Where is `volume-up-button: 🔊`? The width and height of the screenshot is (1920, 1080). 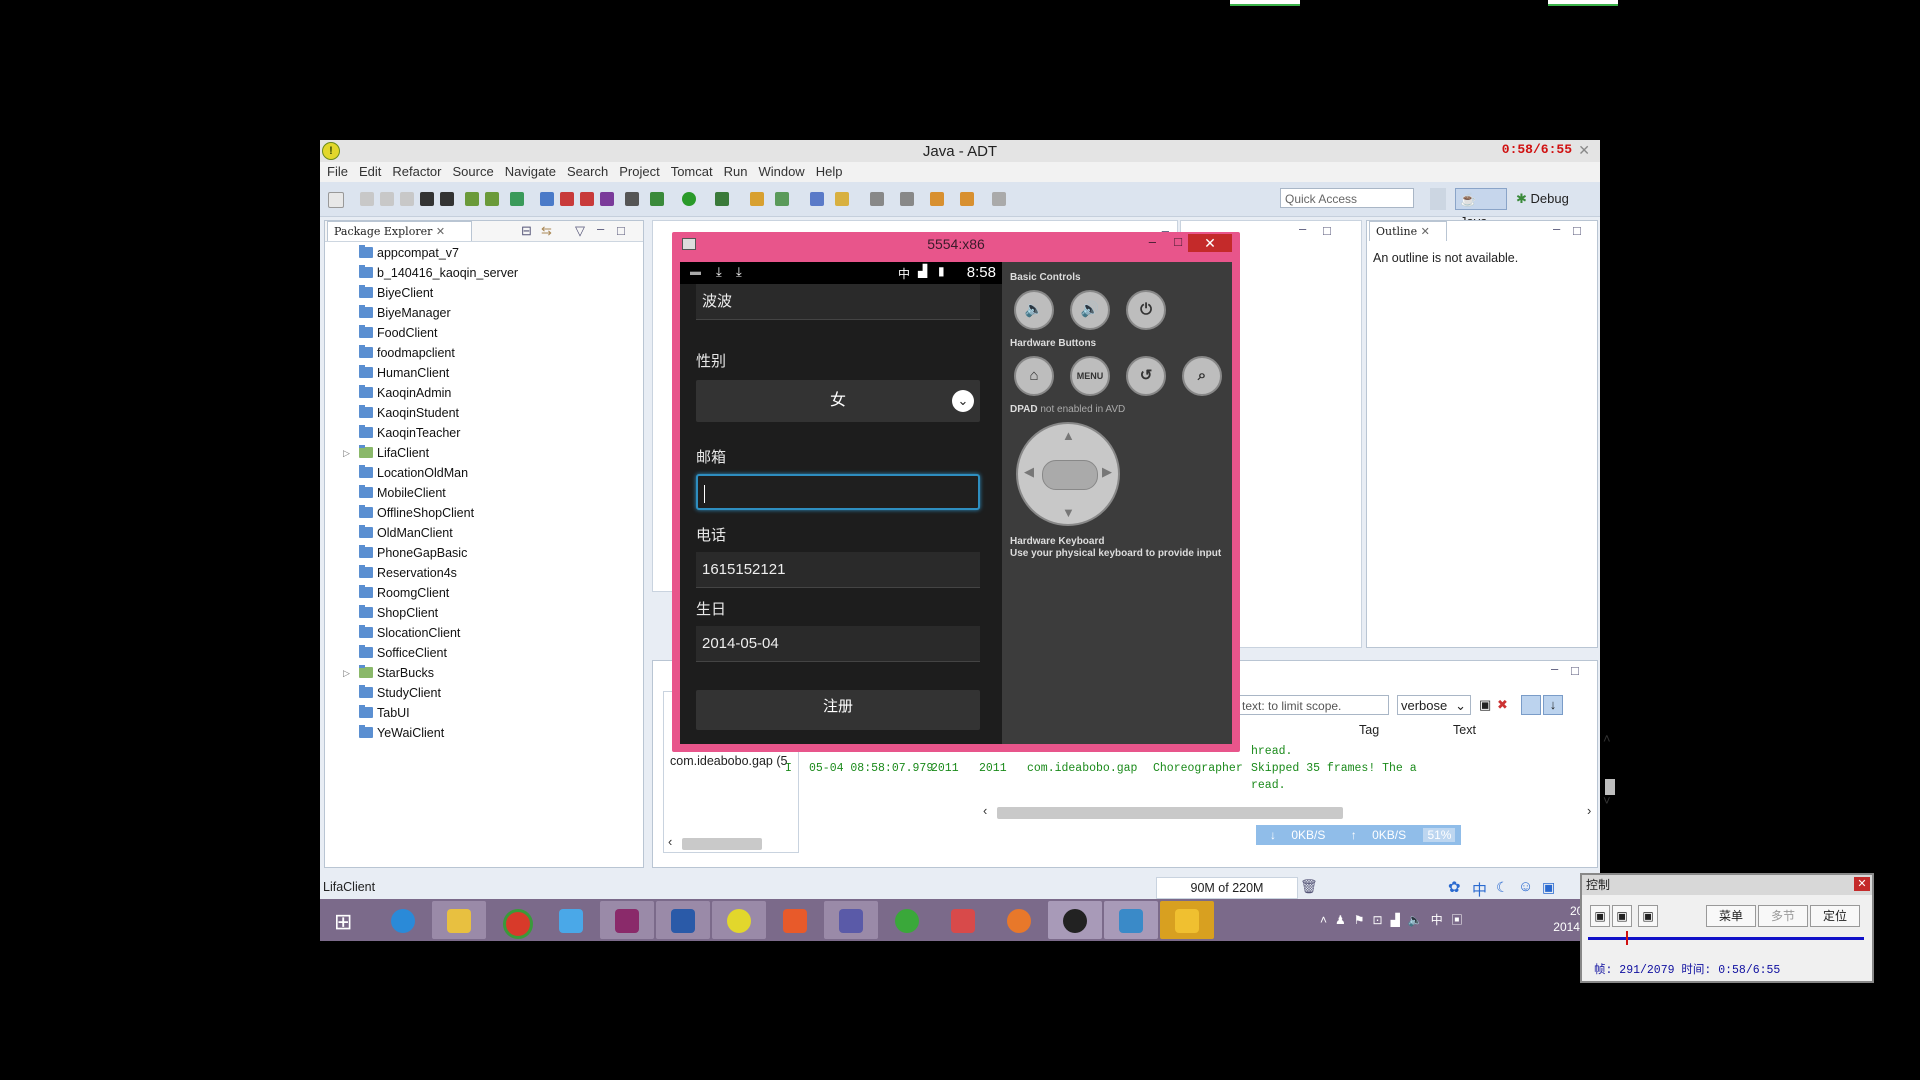
volume-up-button: 🔊 is located at coordinates (1090, 310).